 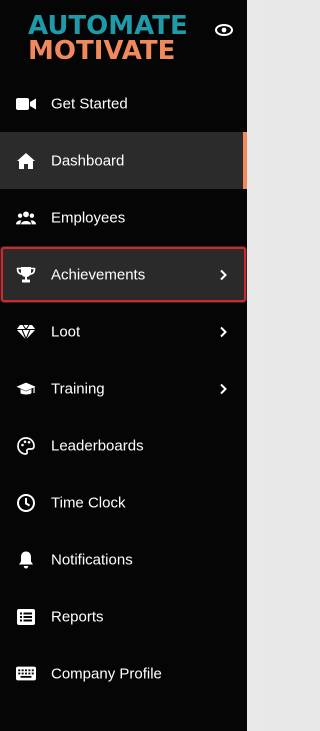 I want to click on brand-logo: AUTOMATE MOTIVATE, so click(x=118, y=40).